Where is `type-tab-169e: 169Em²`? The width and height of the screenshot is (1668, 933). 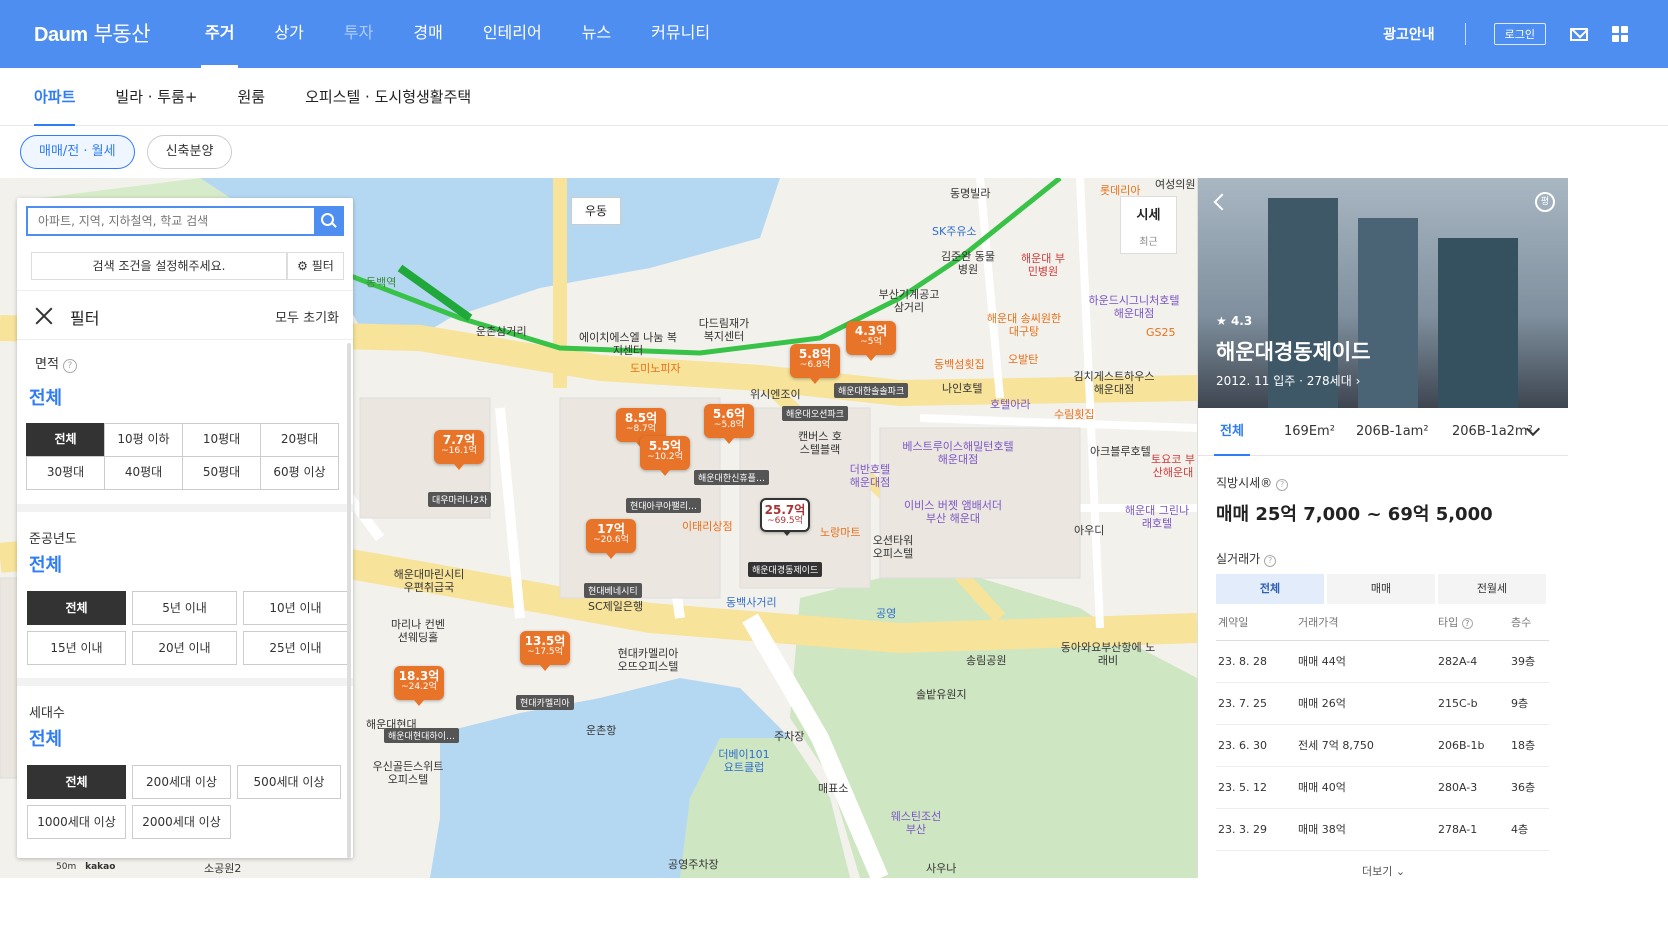 type-tab-169e: 169Em² is located at coordinates (1309, 432).